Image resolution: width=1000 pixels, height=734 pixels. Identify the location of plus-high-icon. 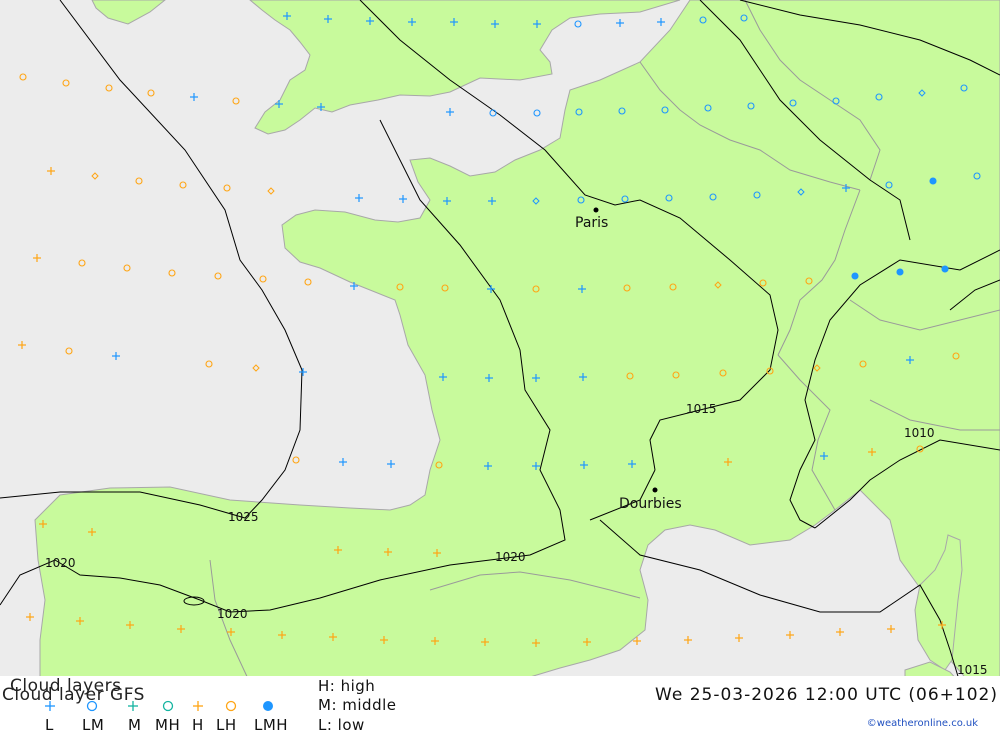
(198, 706).